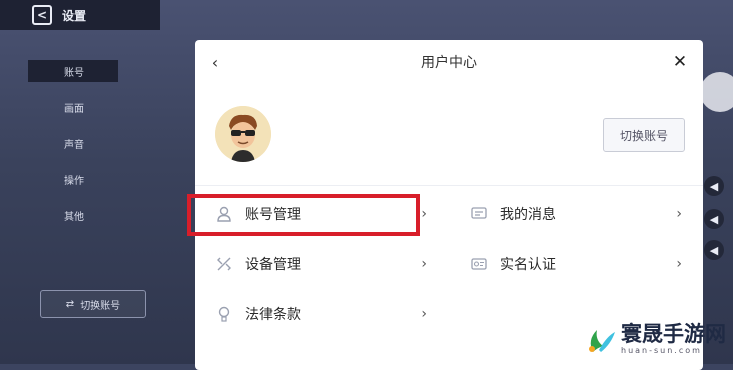 The image size is (733, 370). What do you see at coordinates (661, 350) in the screenshot?
I see `watermark-subtext: huan-sun.com` at bounding box center [661, 350].